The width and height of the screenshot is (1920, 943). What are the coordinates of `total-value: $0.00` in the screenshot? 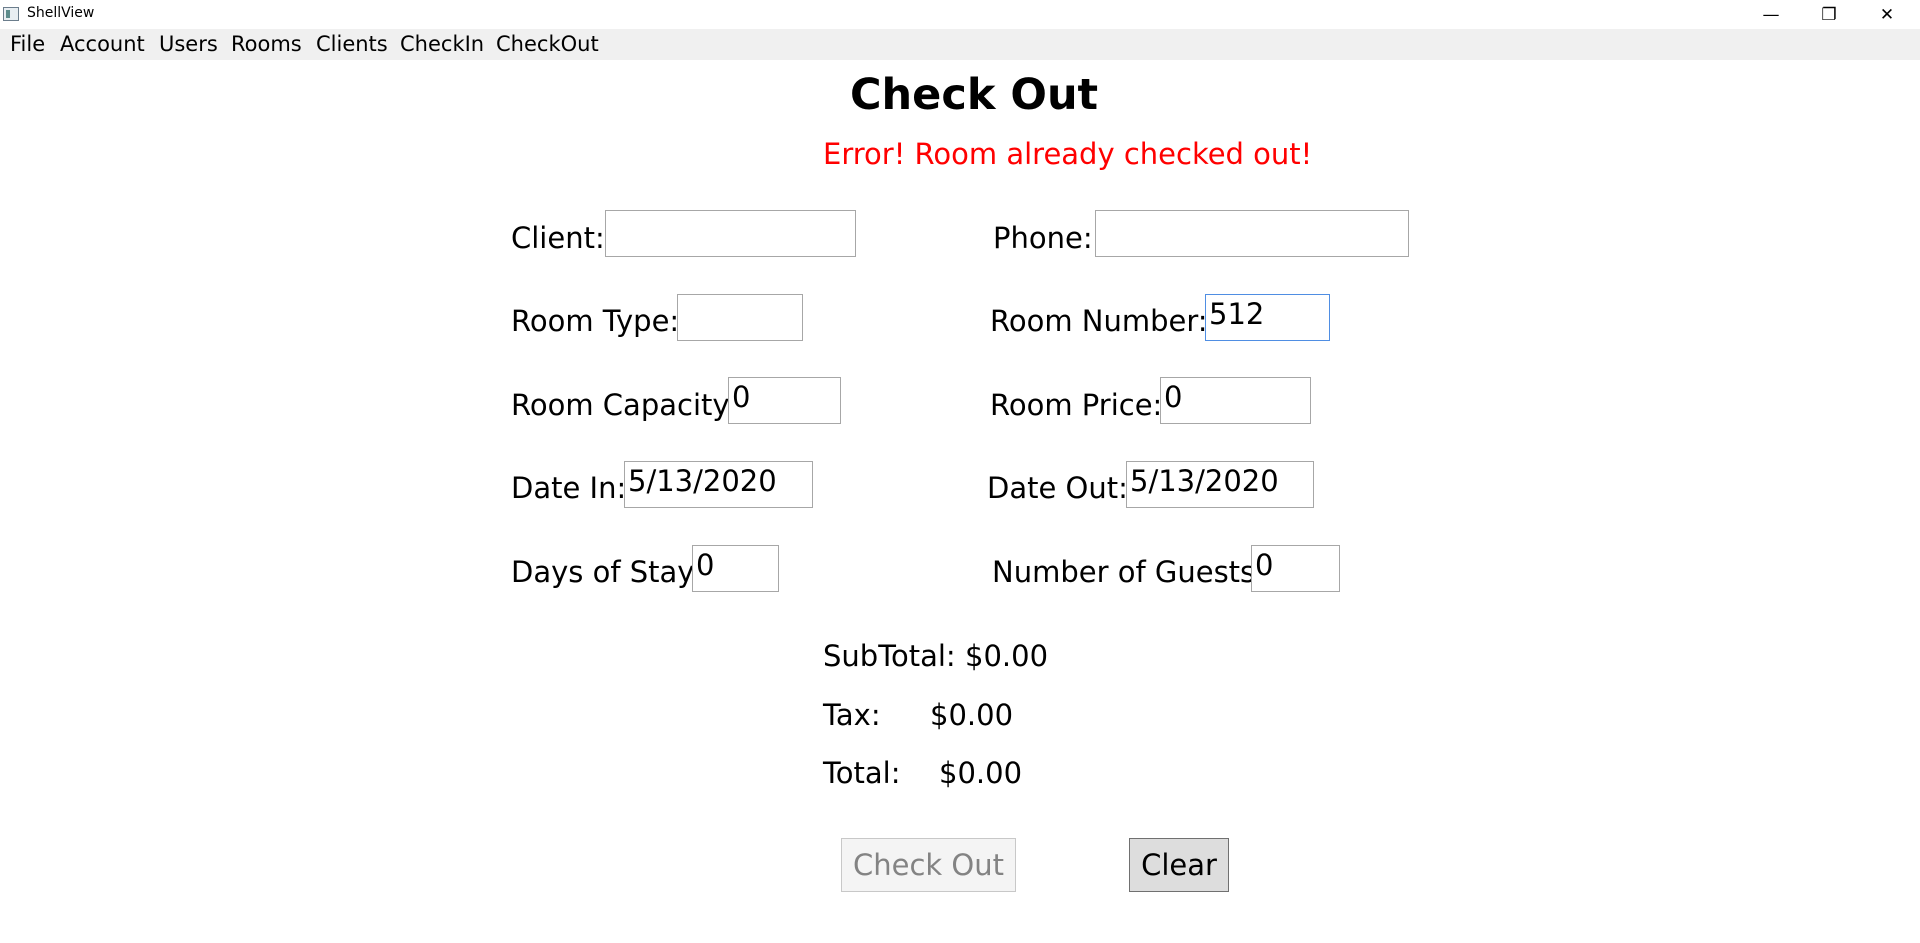 It's located at (981, 773).